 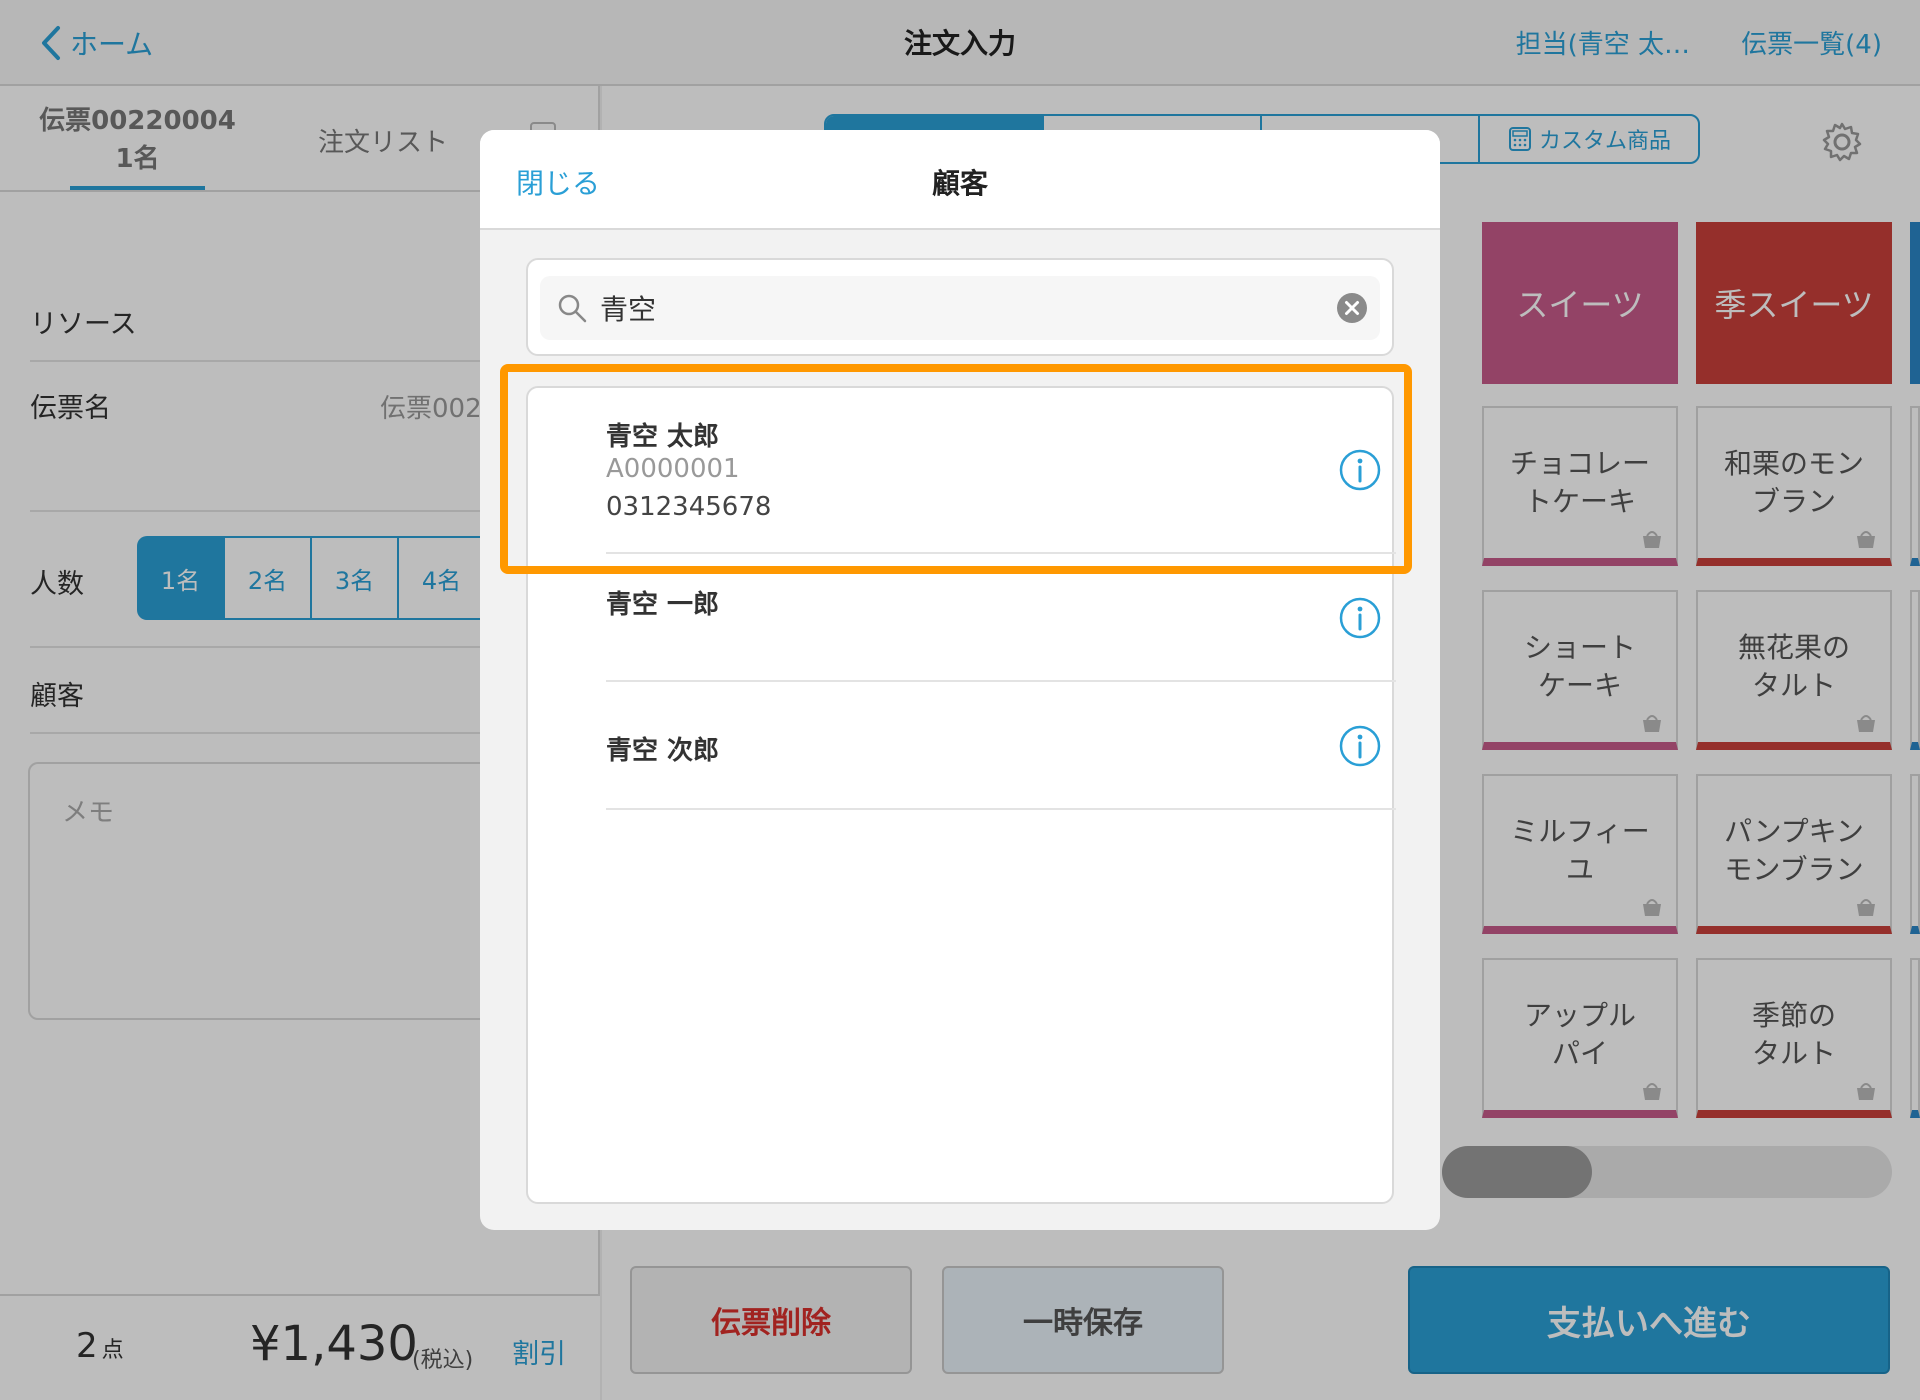 I want to click on modal-header: 閉じる 顧客, so click(x=960, y=180).